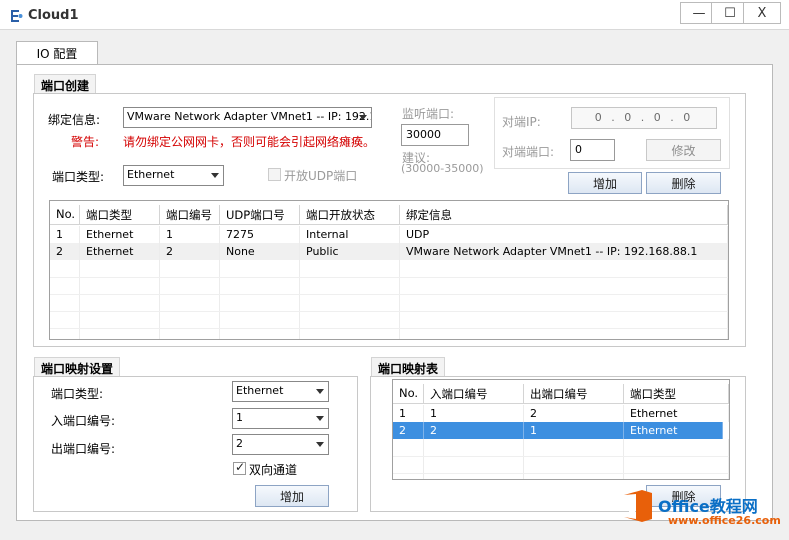 This screenshot has height=540, width=789. Describe the element at coordinates (239, 467) in the screenshot. I see `bidirectional-checkbox` at that location.